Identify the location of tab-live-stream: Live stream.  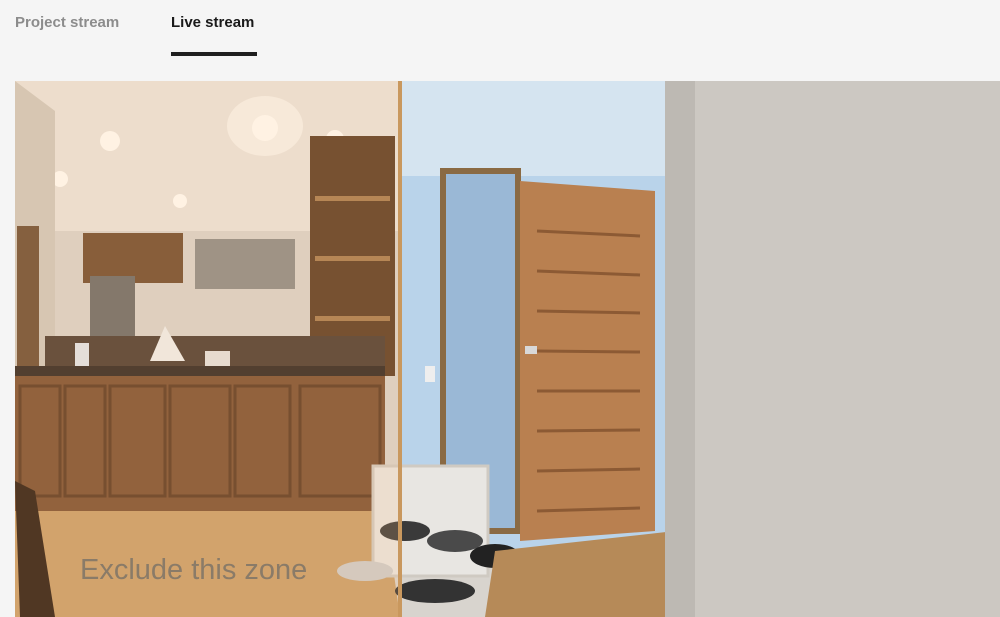
(212, 22).